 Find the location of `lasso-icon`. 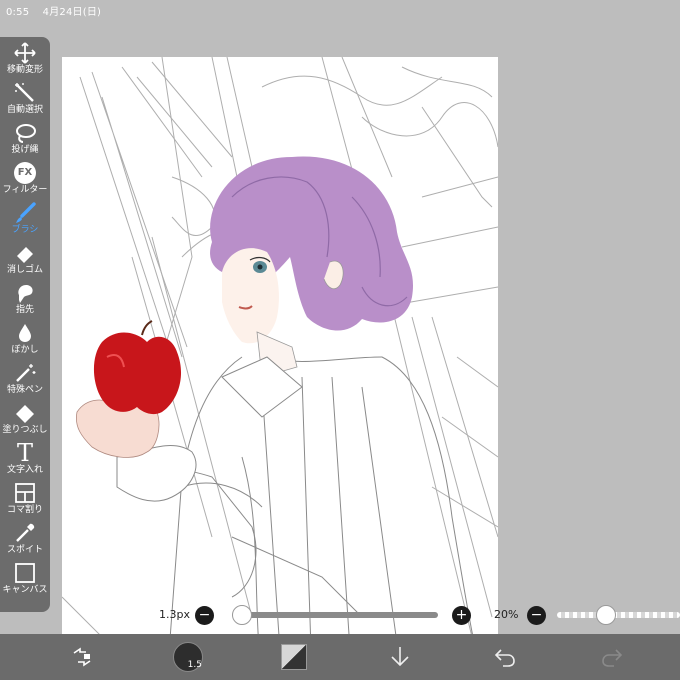

lasso-icon is located at coordinates (25, 133).